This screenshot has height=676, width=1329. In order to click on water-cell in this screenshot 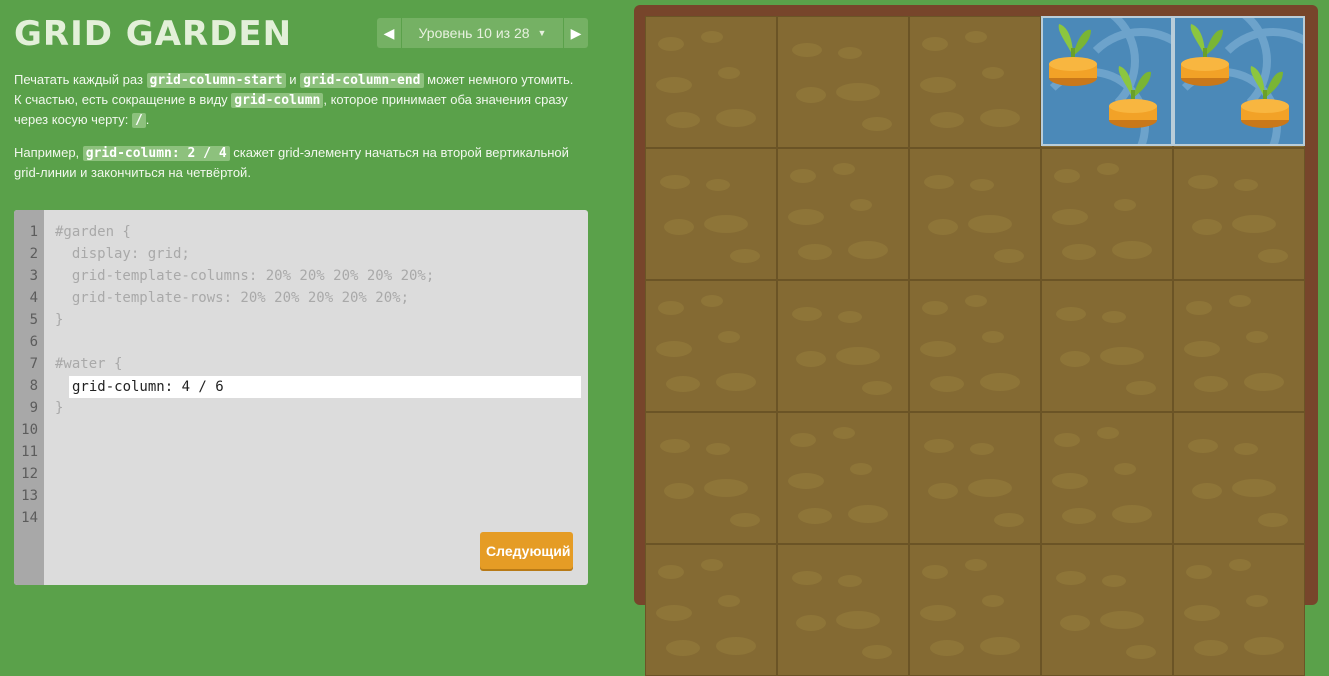, I will do `click(1239, 81)`.